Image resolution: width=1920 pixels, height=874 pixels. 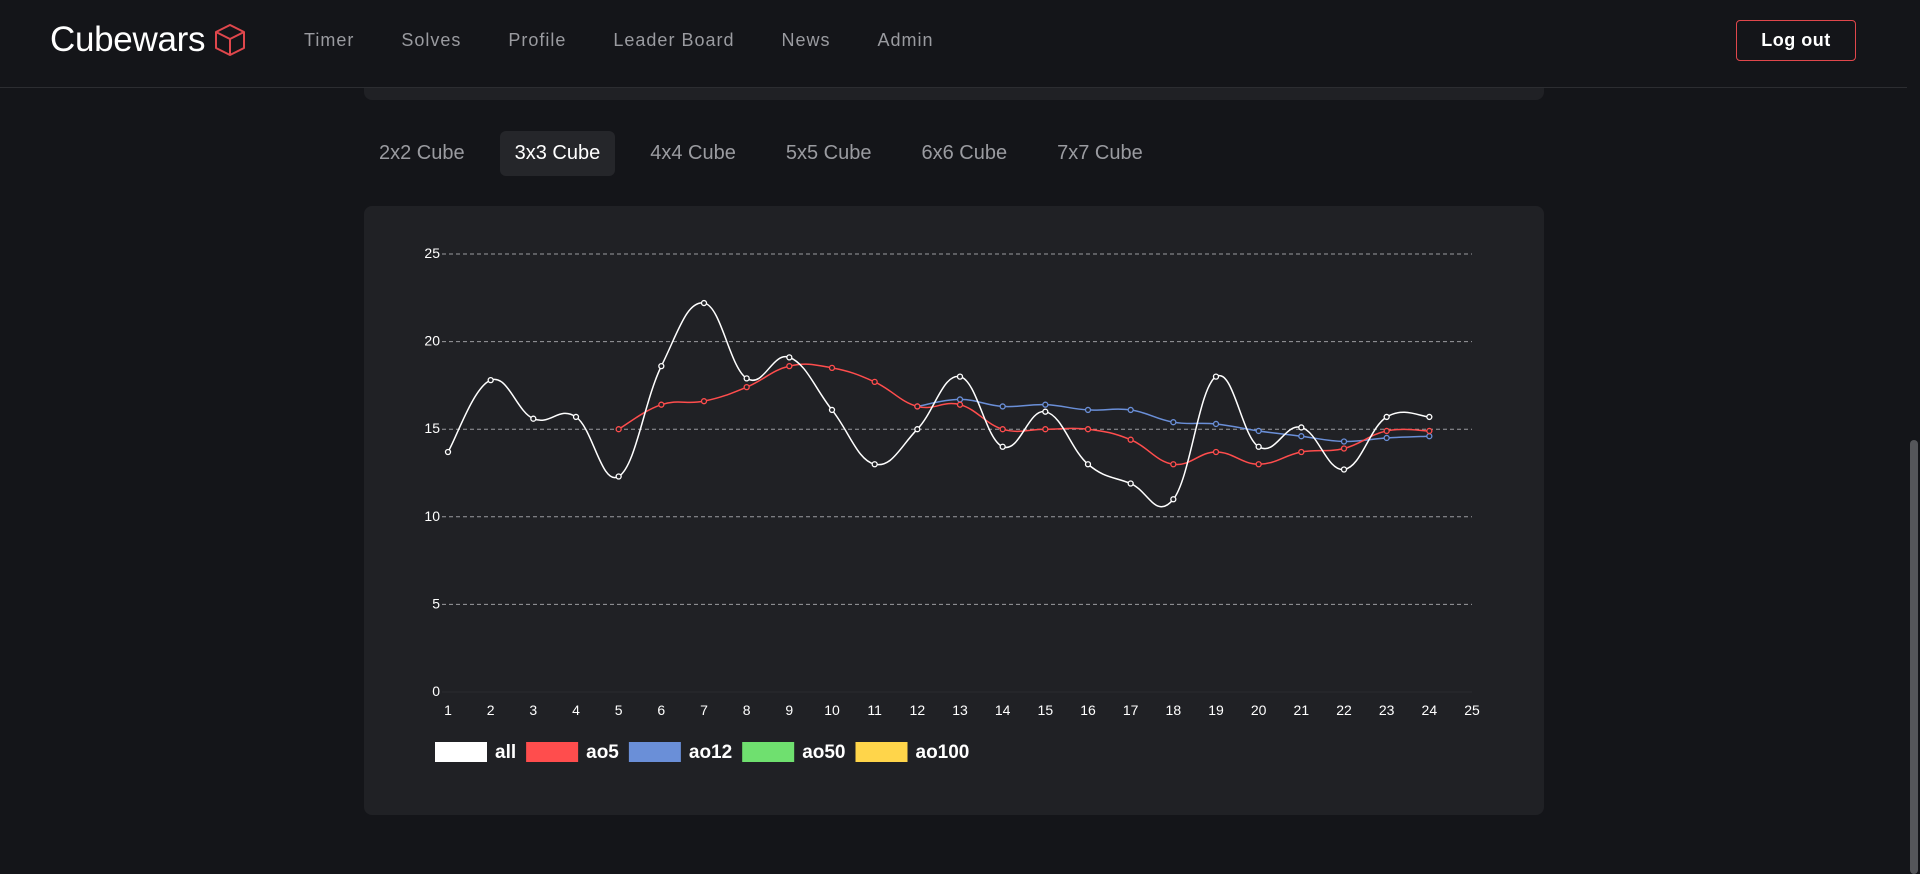 What do you see at coordinates (461, 752) in the screenshot?
I see `legend-swatch-all` at bounding box center [461, 752].